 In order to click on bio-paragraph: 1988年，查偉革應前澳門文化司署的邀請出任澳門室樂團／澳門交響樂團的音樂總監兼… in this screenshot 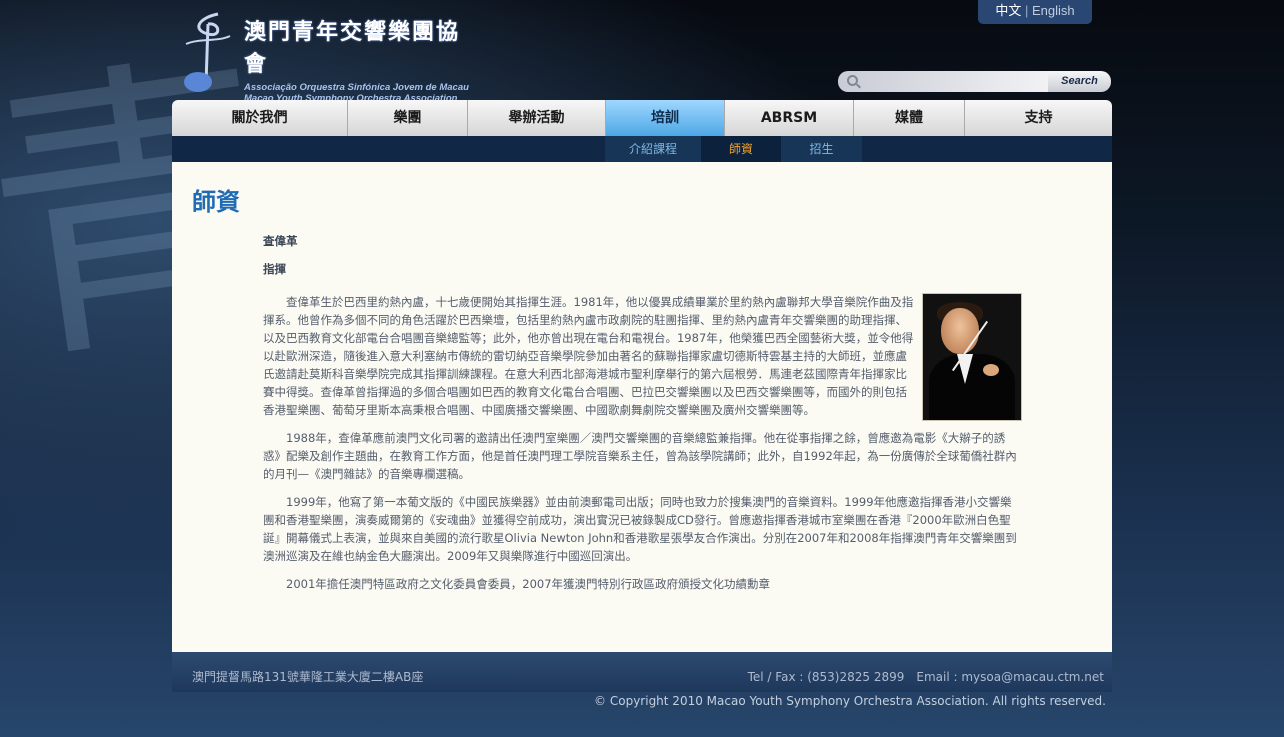, I will do `click(640, 456)`.